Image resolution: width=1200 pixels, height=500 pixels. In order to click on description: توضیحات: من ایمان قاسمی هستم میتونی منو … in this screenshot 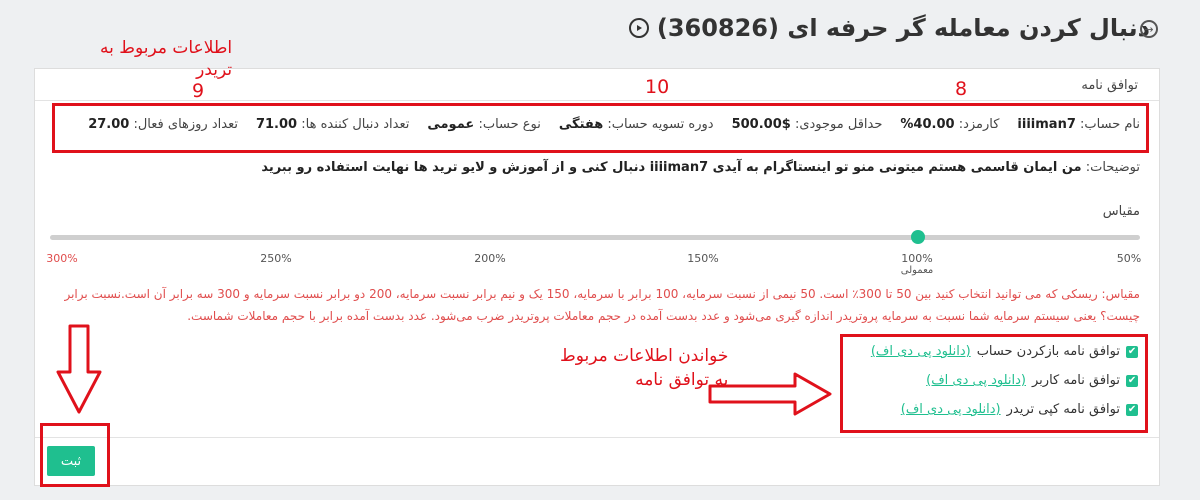, I will do `click(700, 167)`.